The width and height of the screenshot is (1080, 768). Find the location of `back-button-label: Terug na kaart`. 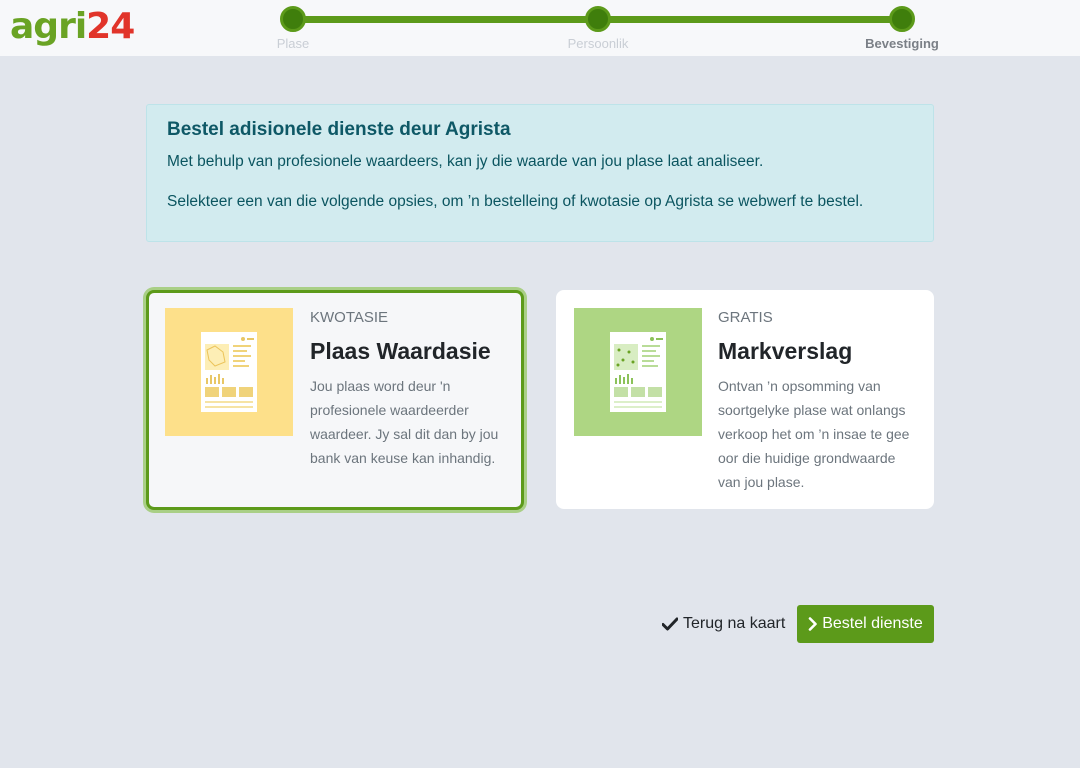

back-button-label: Terug na kaart is located at coordinates (734, 623).